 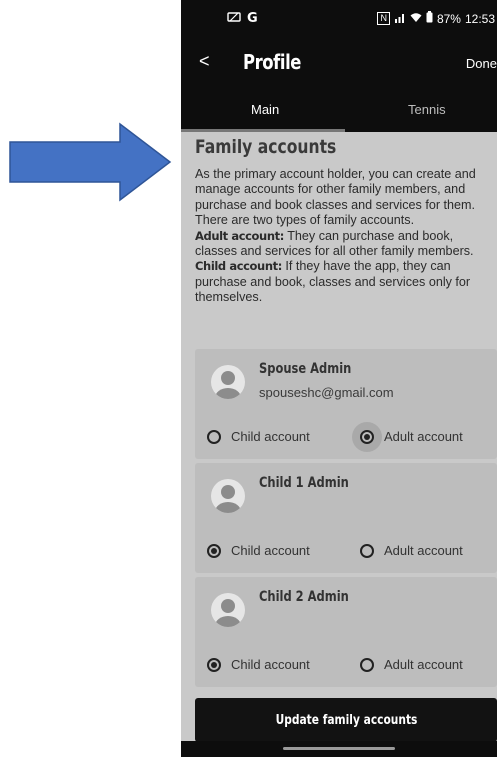 I want to click on notification-icon, so click(x=234, y=18).